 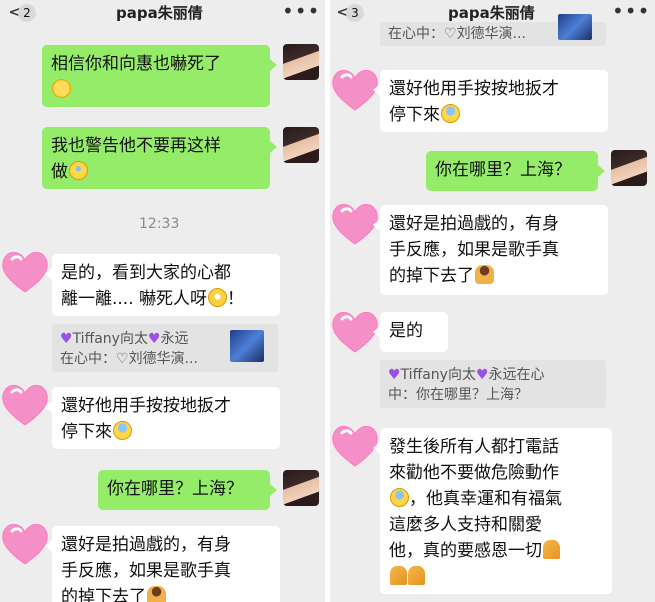 I want to click on message-text: 來勸他不要做危險動作, so click(x=474, y=473).